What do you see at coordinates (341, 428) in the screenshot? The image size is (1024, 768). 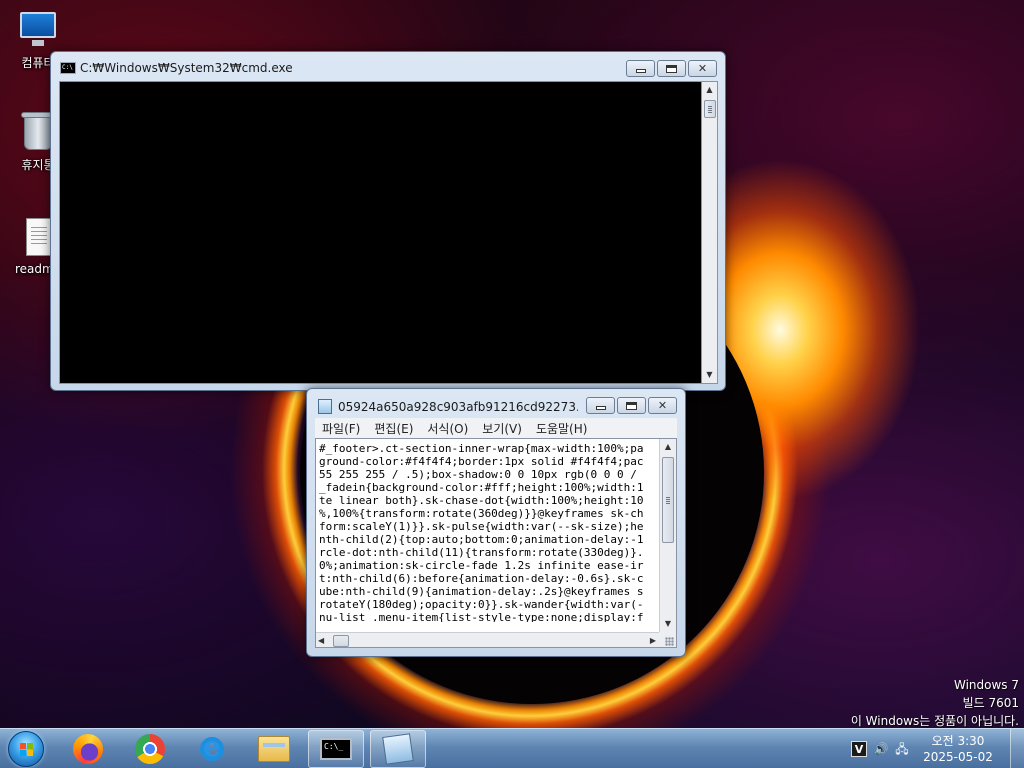 I see `menu-file: 파일(F)` at bounding box center [341, 428].